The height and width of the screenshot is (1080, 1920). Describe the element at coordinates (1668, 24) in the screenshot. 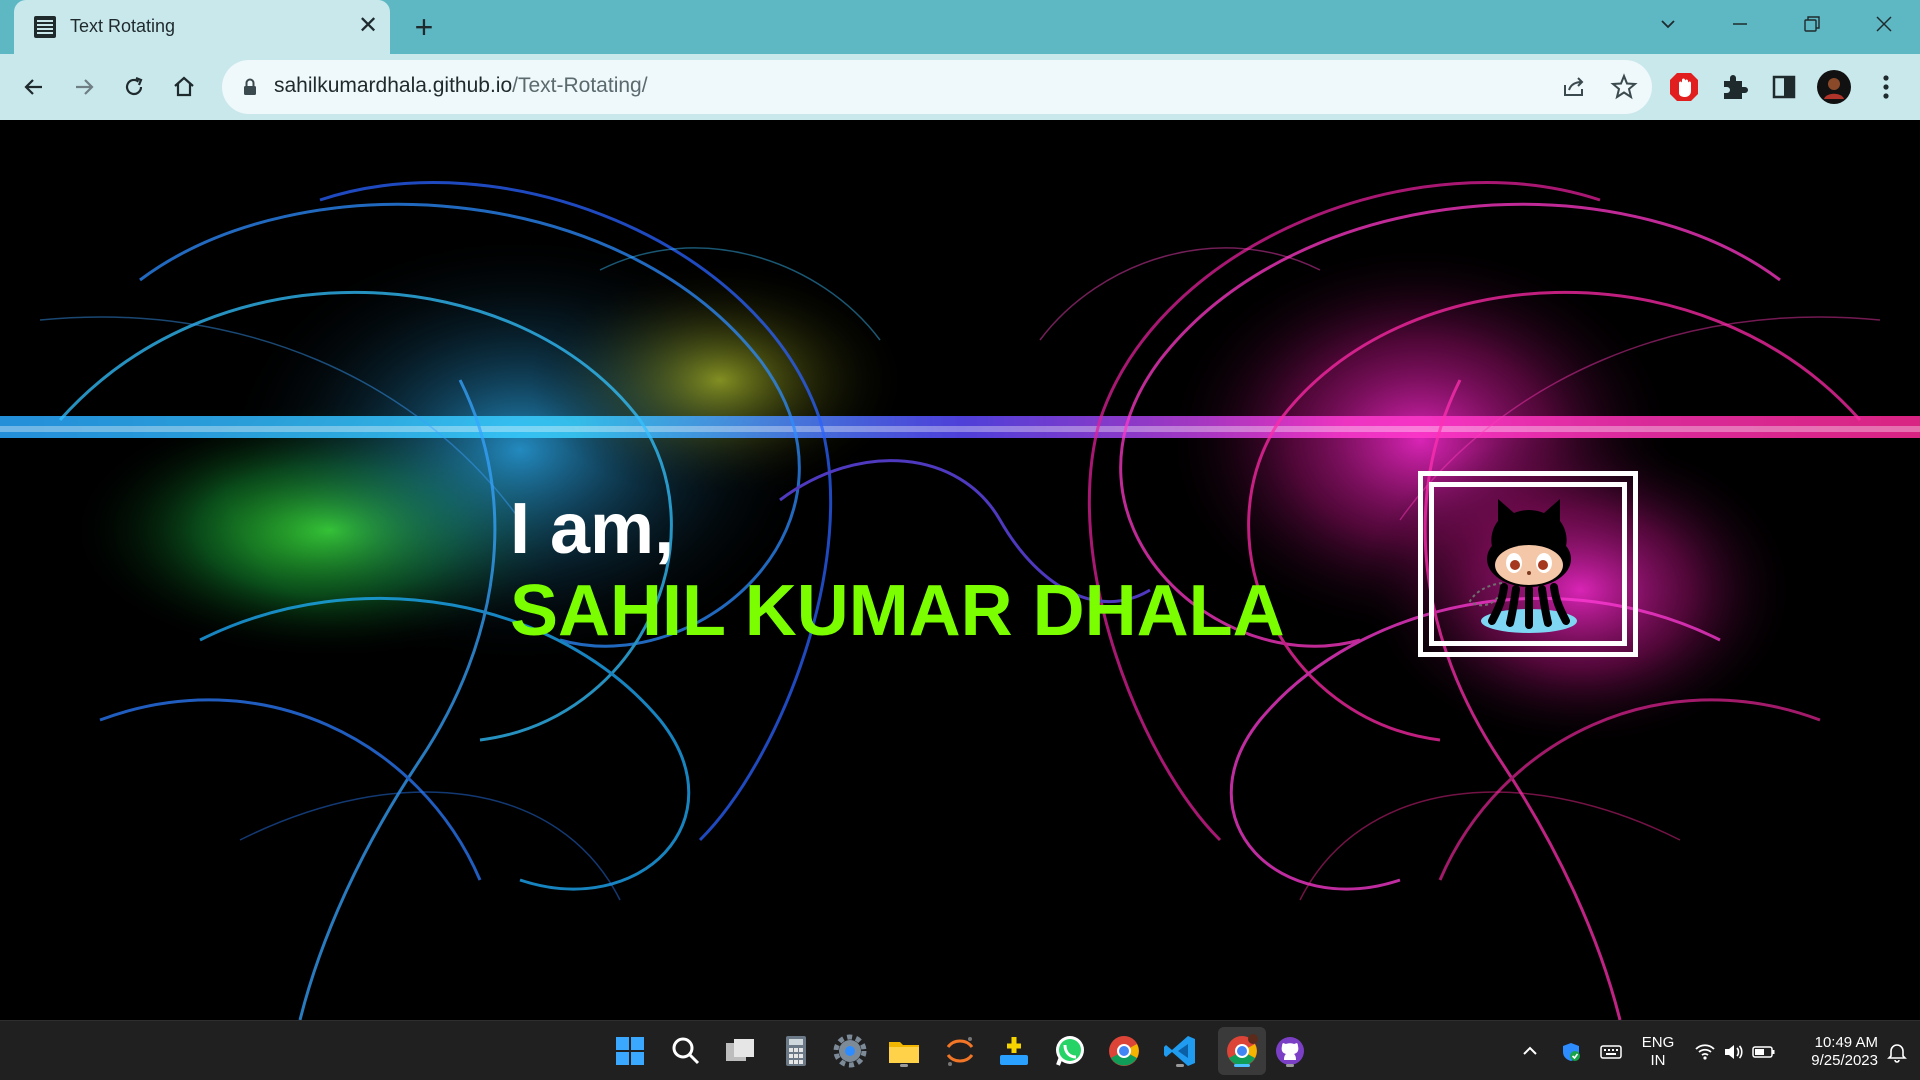

I see `tab-search-icon` at that location.